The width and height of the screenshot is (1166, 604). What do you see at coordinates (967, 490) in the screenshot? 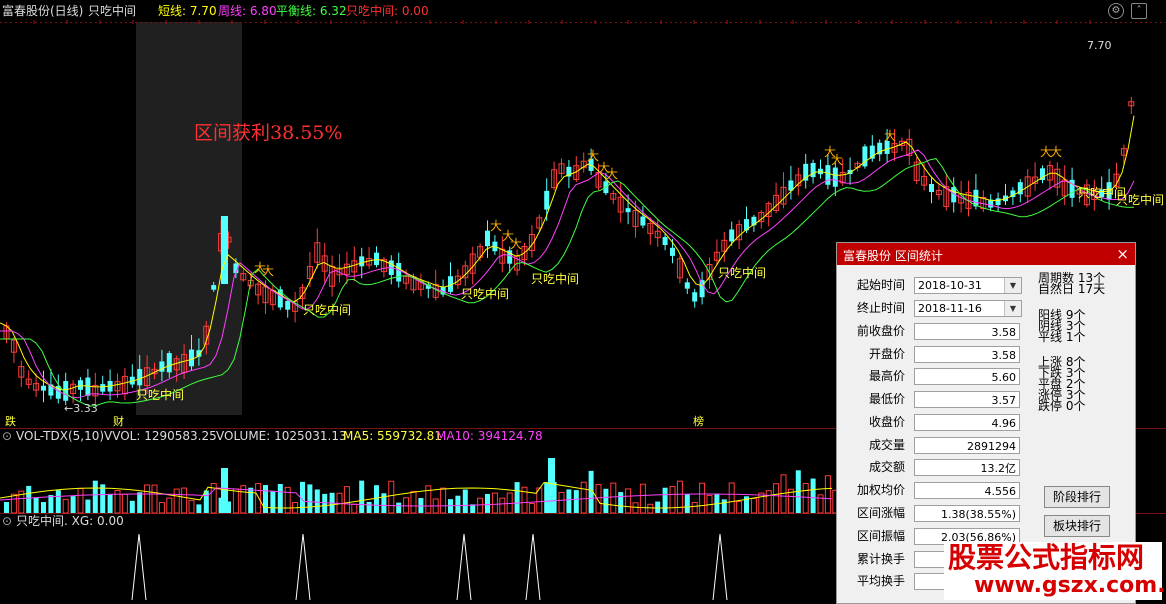
I see `stat-row-value: 4.556` at bounding box center [967, 490].